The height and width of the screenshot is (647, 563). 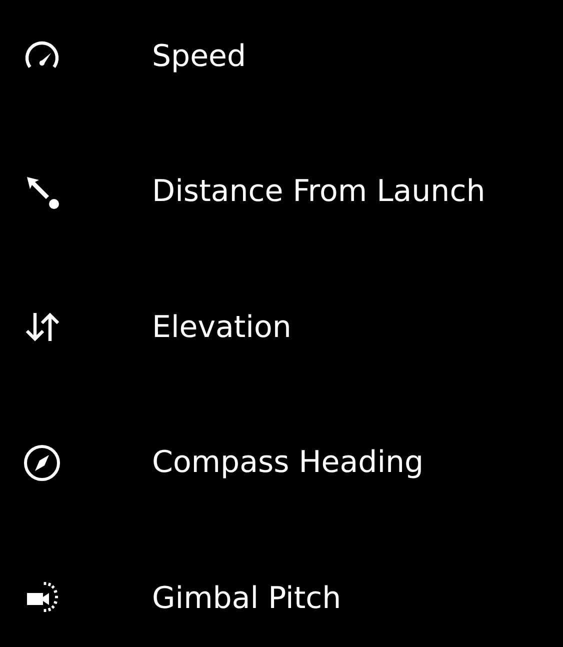 I want to click on item-label: Compass Heading, so click(x=288, y=462).